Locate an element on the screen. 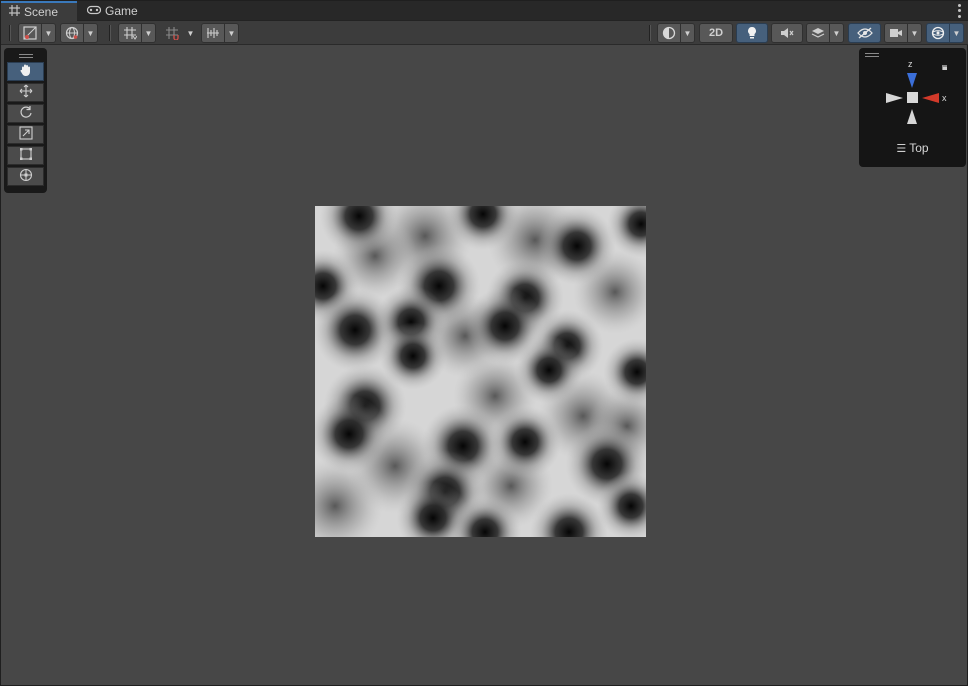  shading-mode-icon is located at coordinates (30, 33).